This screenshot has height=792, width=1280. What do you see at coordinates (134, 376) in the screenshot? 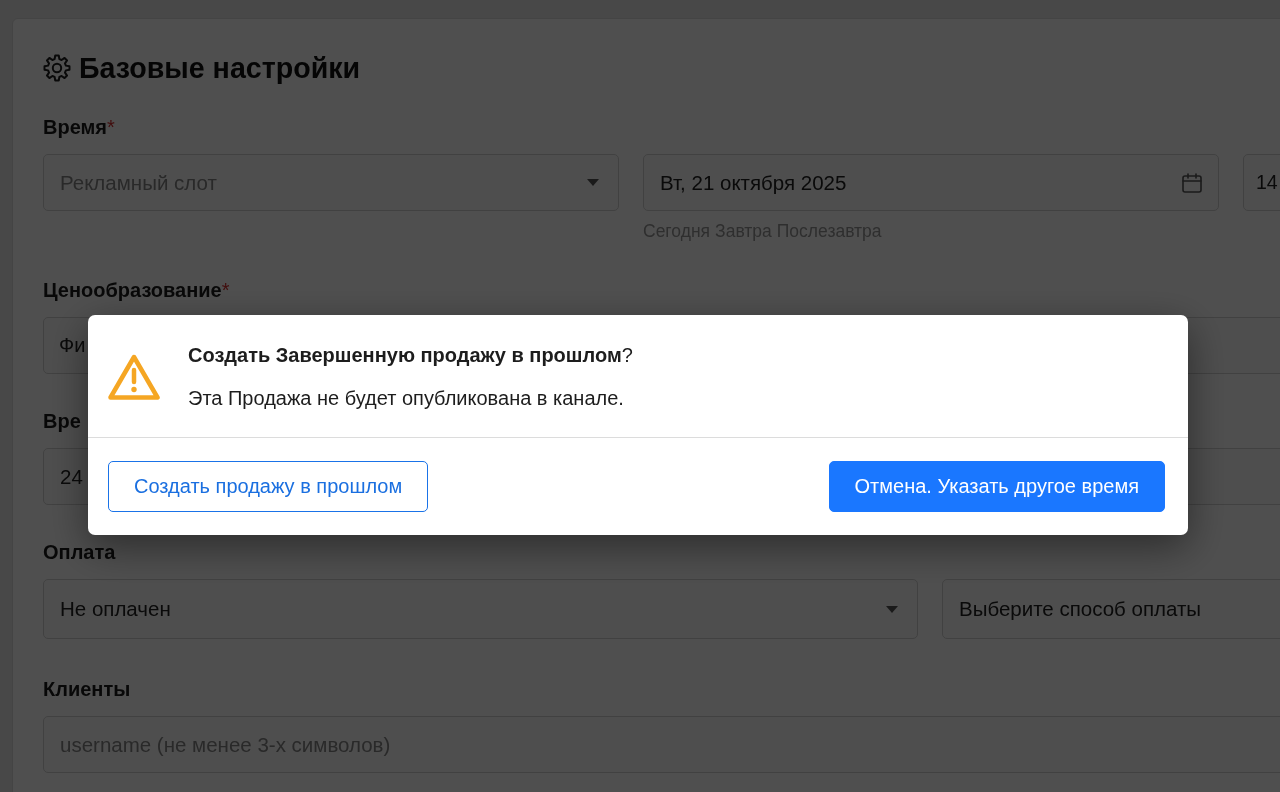
I see `warning-icon` at bounding box center [134, 376].